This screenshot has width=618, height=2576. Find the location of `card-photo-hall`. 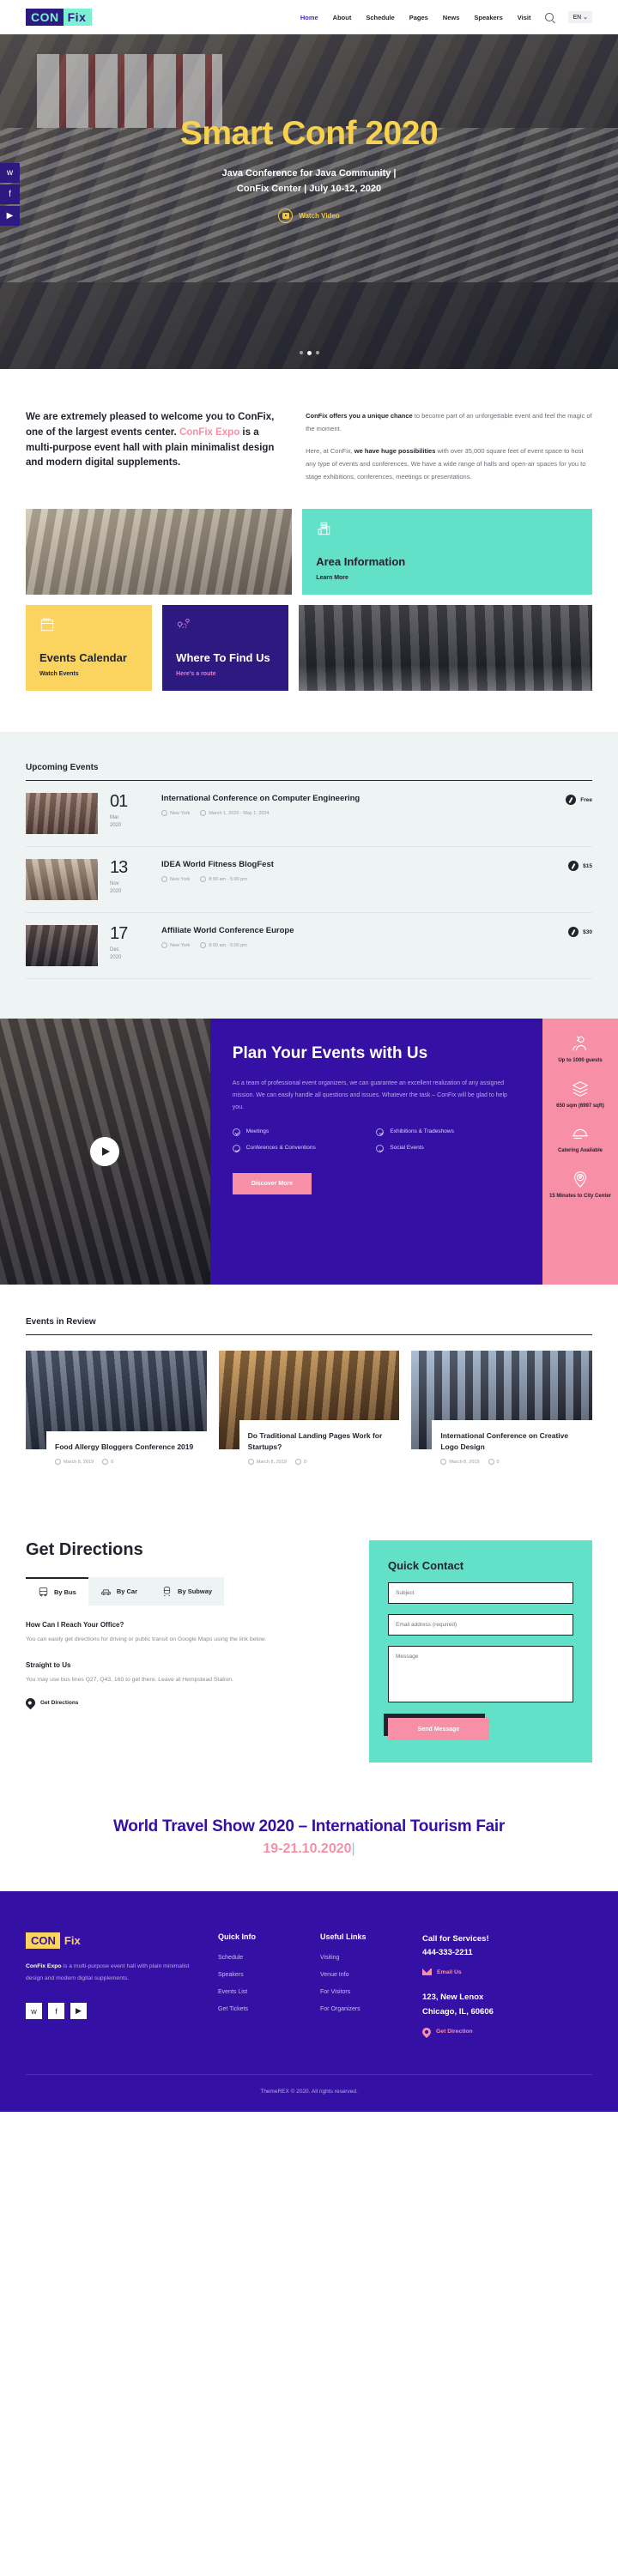

card-photo-hall is located at coordinates (445, 648).